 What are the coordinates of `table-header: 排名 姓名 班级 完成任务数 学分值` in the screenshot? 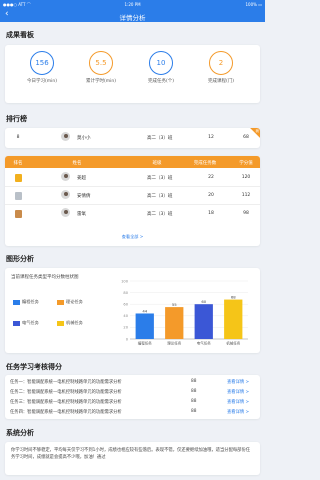 It's located at (132, 162).